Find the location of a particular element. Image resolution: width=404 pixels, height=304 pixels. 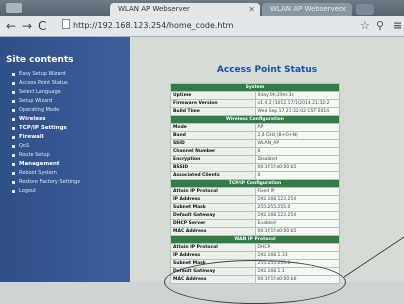

table-row: IP Address 192.168.123.254 is located at coordinates (255, 199).